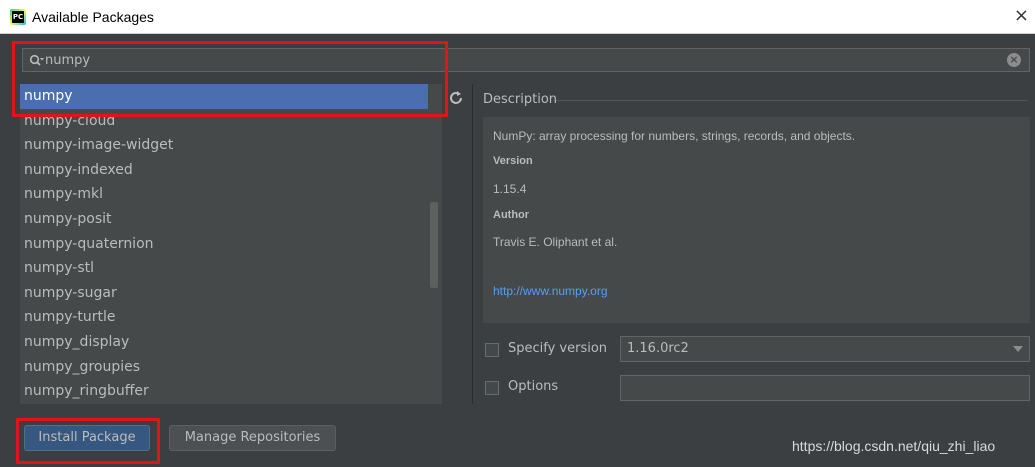 The width and height of the screenshot is (1035, 467). I want to click on author-value: Travis E. Oliphant et al., so click(555, 242).